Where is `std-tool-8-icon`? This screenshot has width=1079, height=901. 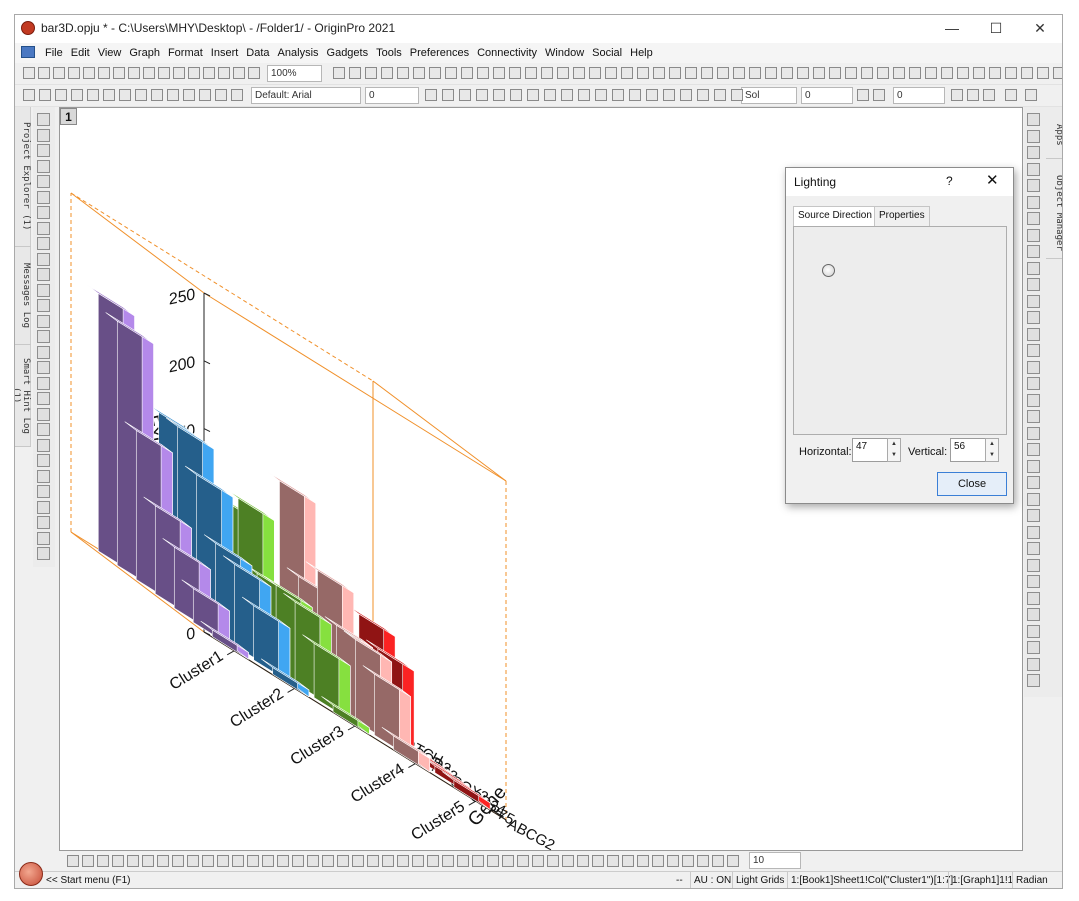
std-tool-8-icon is located at coordinates (149, 73).